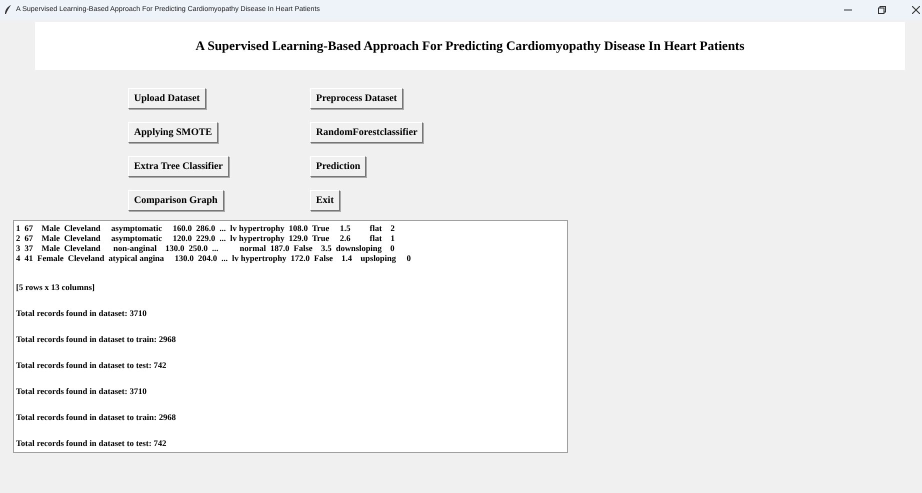 The width and height of the screenshot is (922, 493). I want to click on action-button: Preprocess Dataset, so click(356, 98).